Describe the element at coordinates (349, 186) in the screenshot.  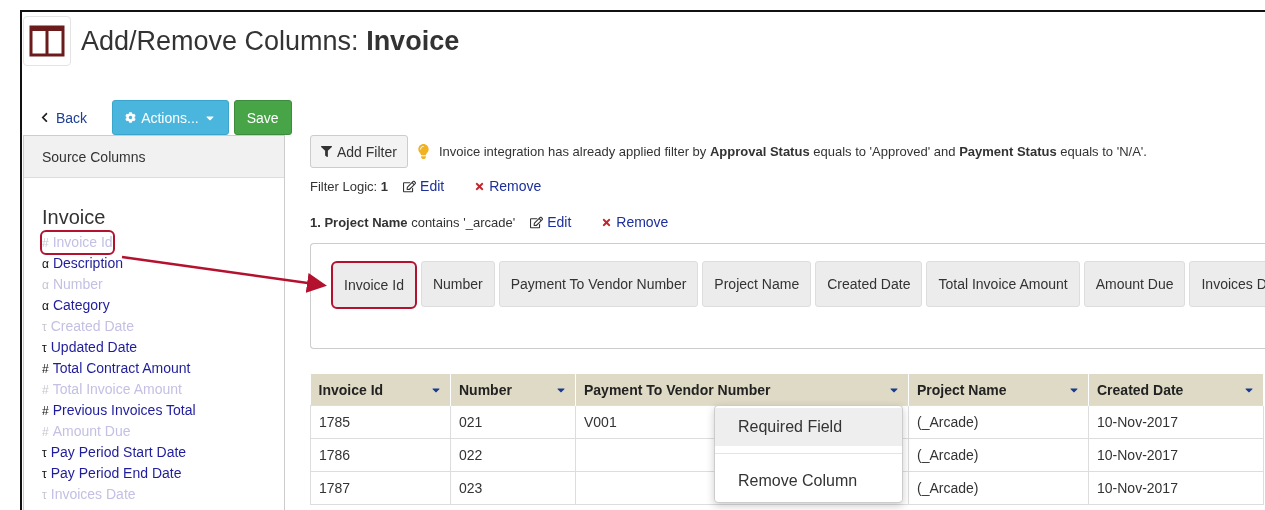
I see `filter-logic: Filter Logic: 1` at that location.